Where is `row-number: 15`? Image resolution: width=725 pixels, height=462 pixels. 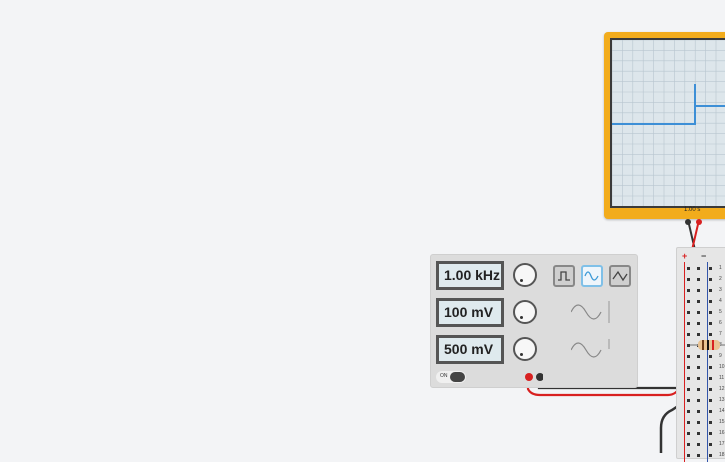
row-number: 15 is located at coordinates (722, 422).